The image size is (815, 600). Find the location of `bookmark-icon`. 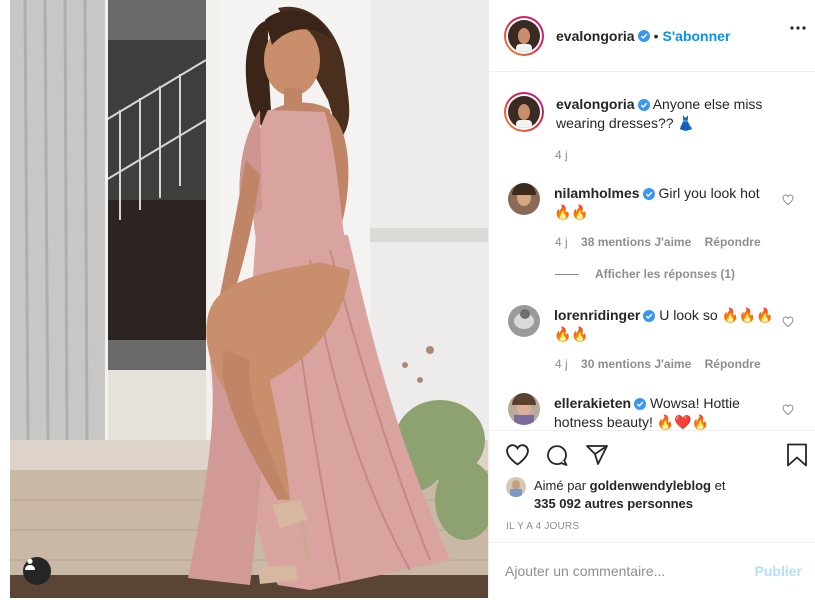

bookmark-icon is located at coordinates (797, 455).